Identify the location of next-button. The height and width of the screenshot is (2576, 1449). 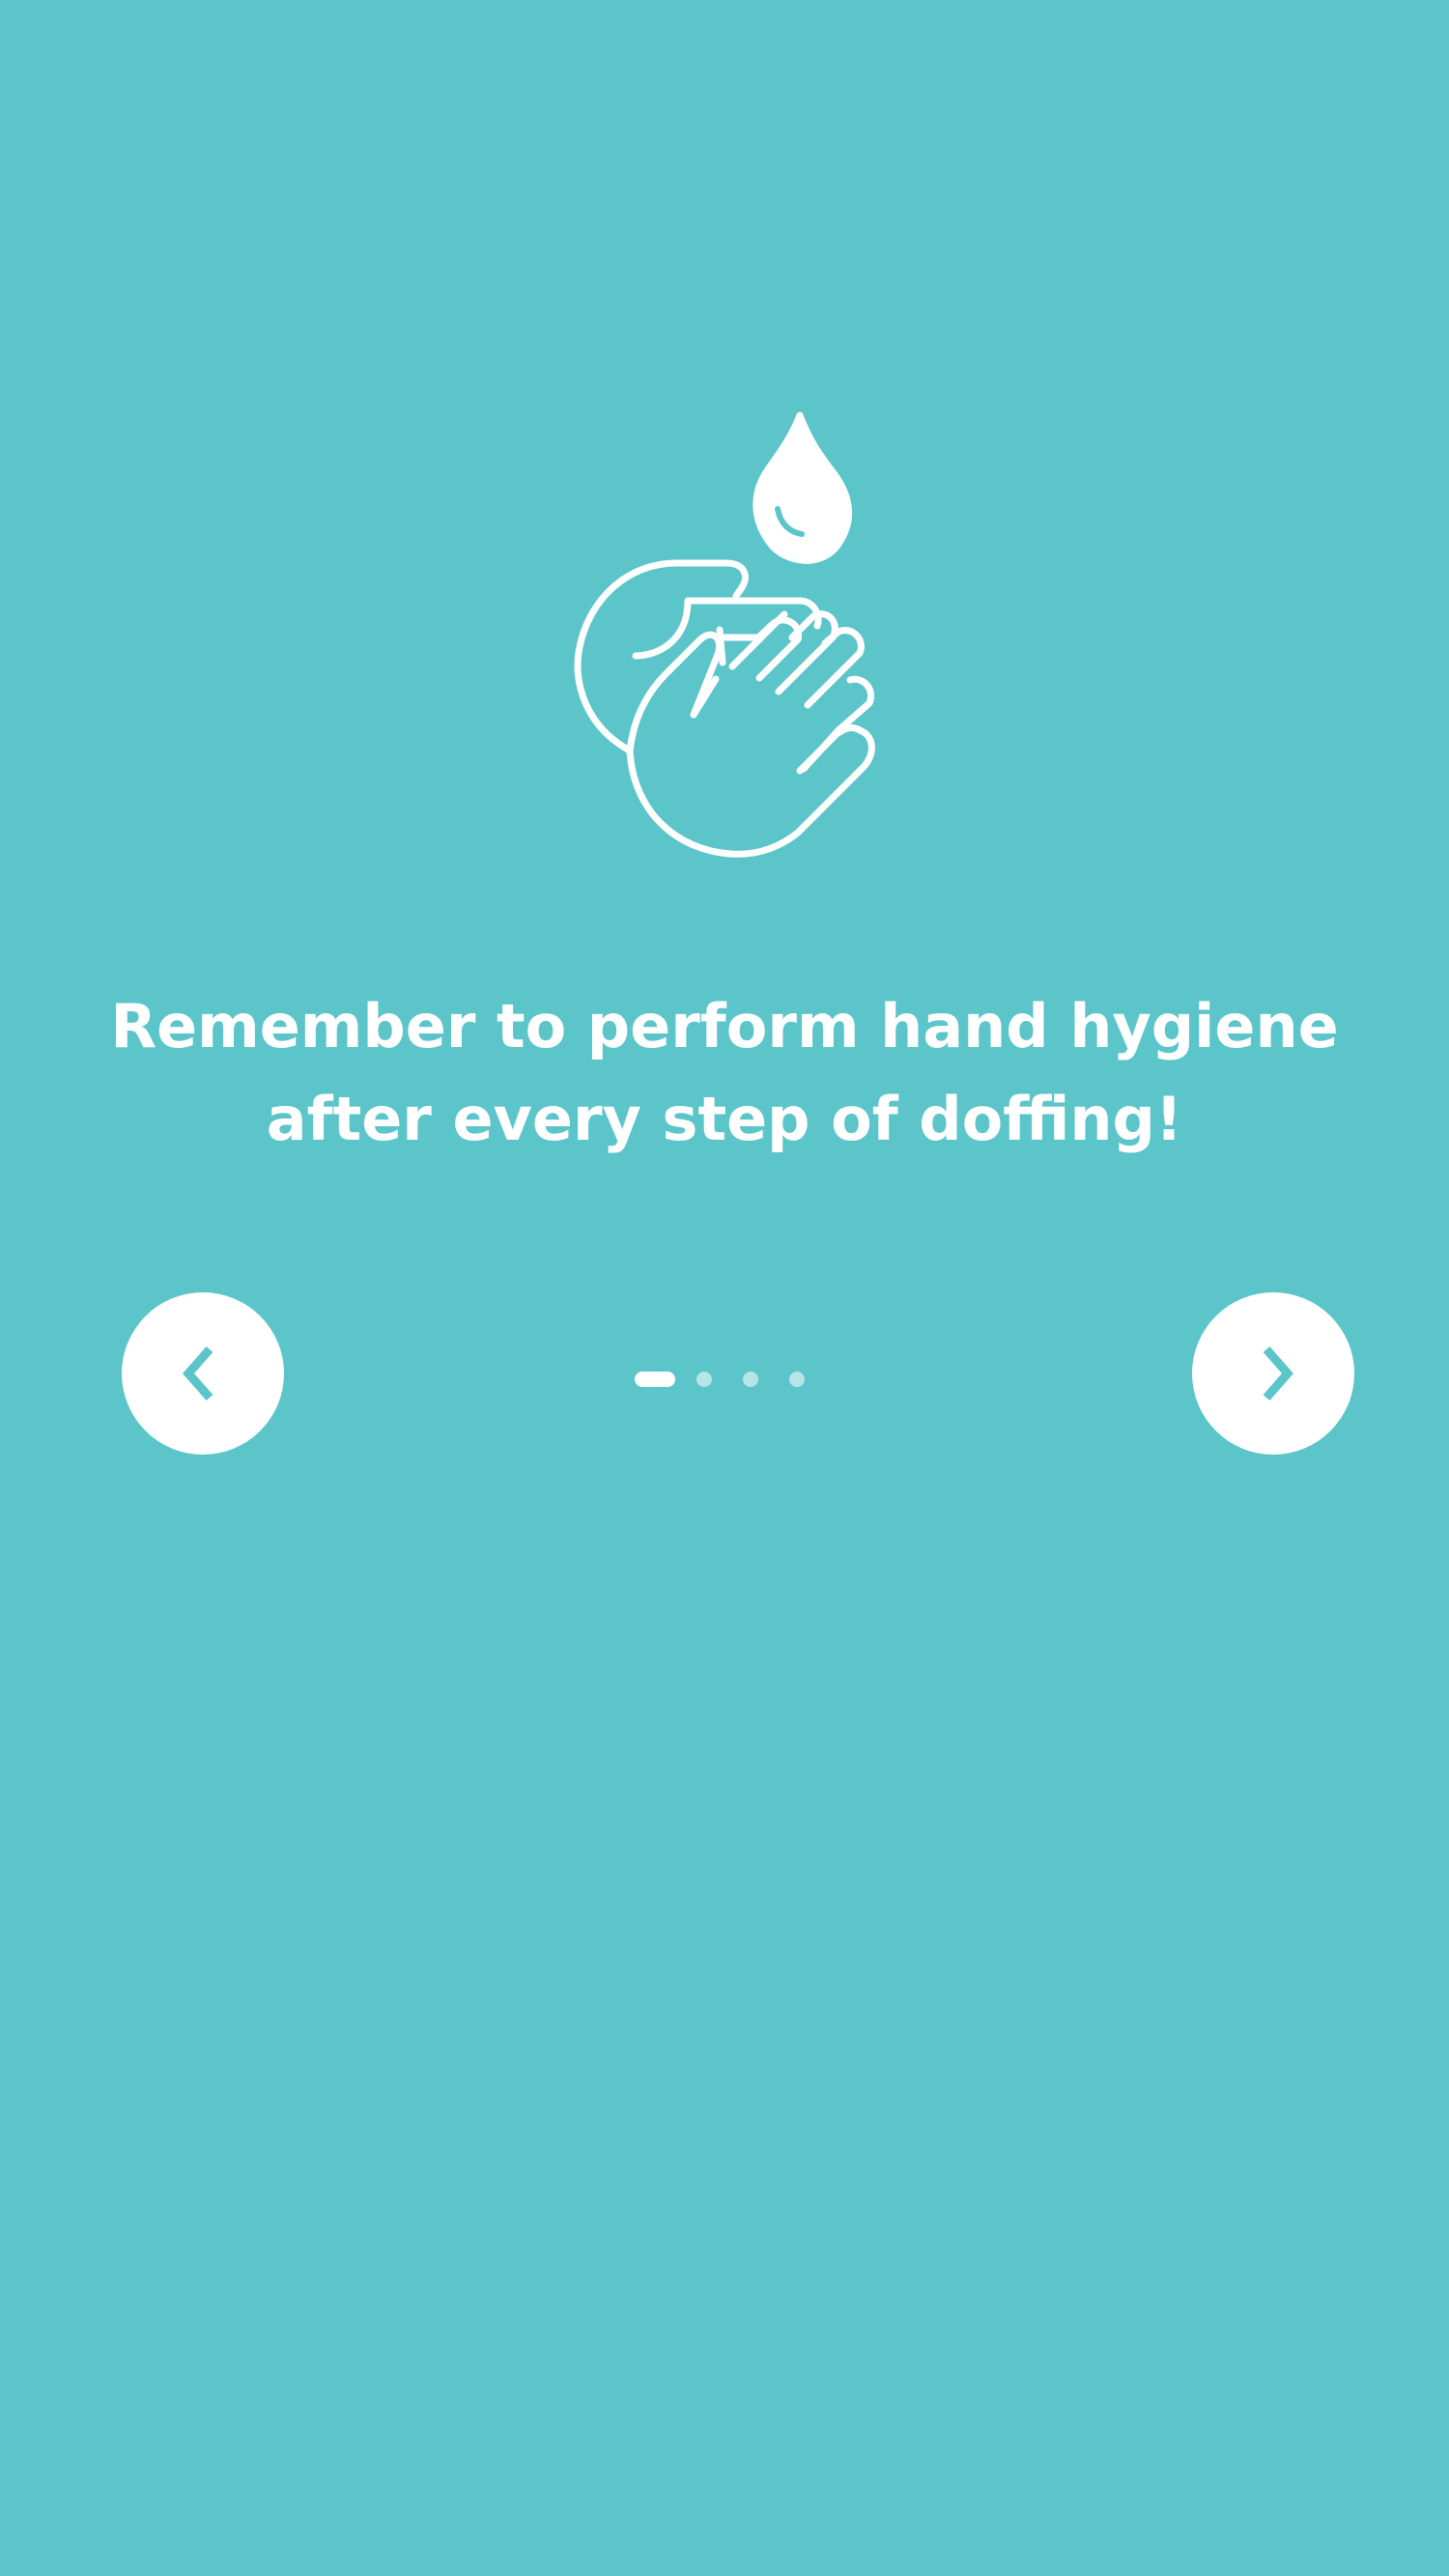
(1273, 1373).